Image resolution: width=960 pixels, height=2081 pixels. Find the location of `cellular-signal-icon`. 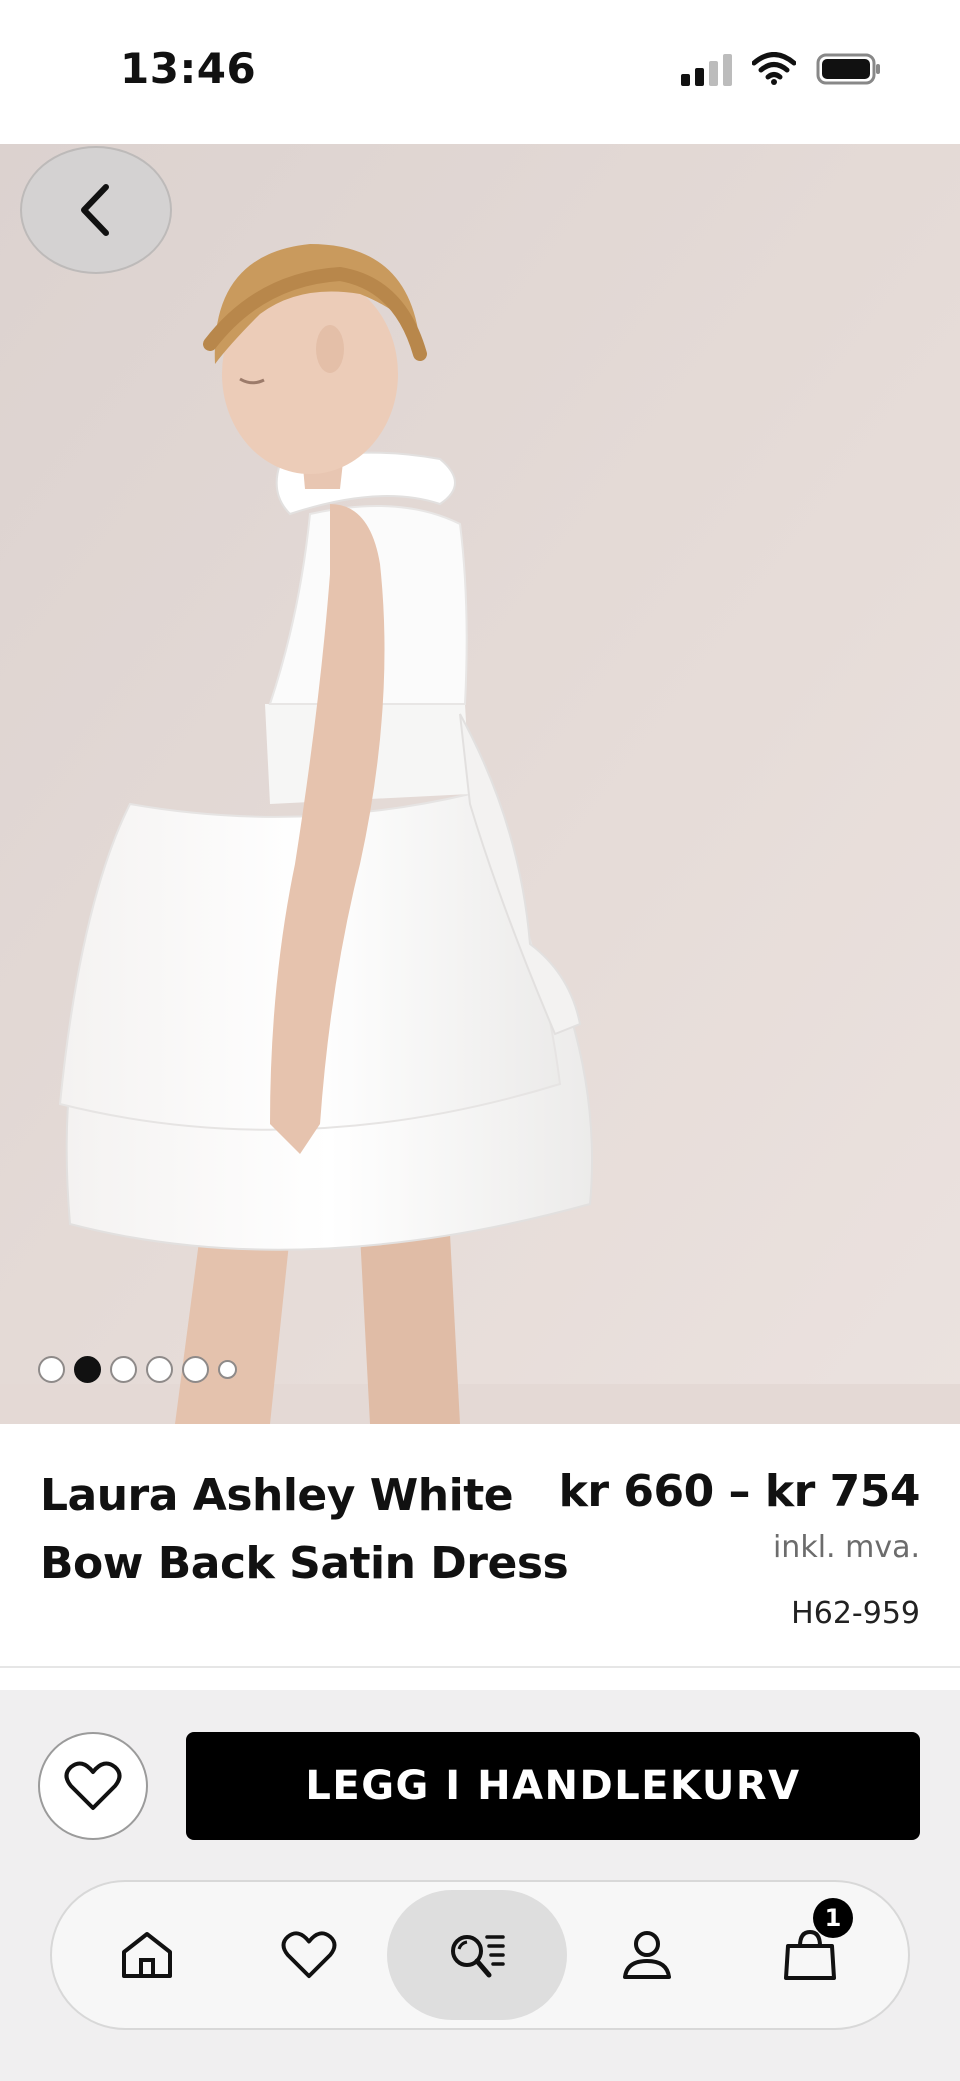

cellular-signal-icon is located at coordinates (706, 69).